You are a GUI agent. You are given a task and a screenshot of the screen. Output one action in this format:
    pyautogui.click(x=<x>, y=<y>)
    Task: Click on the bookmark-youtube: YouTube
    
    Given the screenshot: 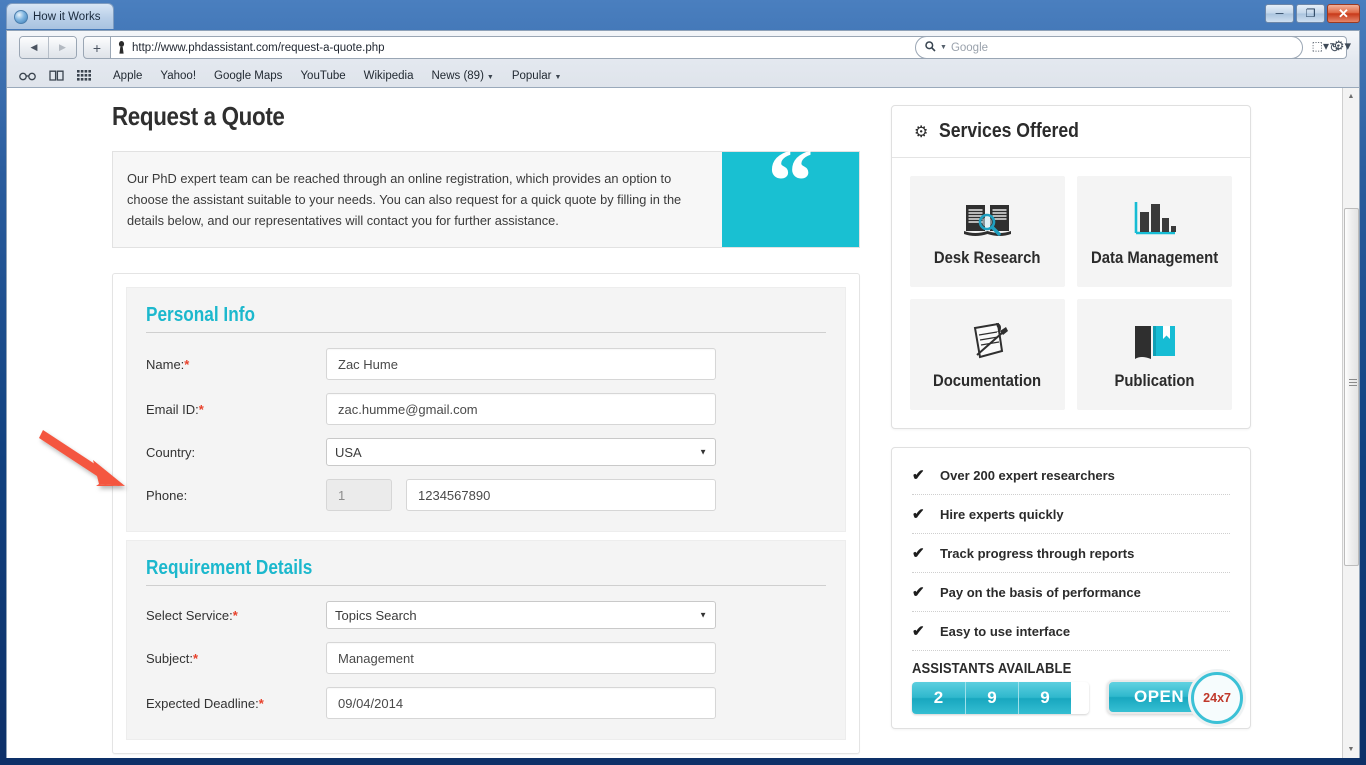 What is the action you would take?
    pyautogui.click(x=322, y=76)
    